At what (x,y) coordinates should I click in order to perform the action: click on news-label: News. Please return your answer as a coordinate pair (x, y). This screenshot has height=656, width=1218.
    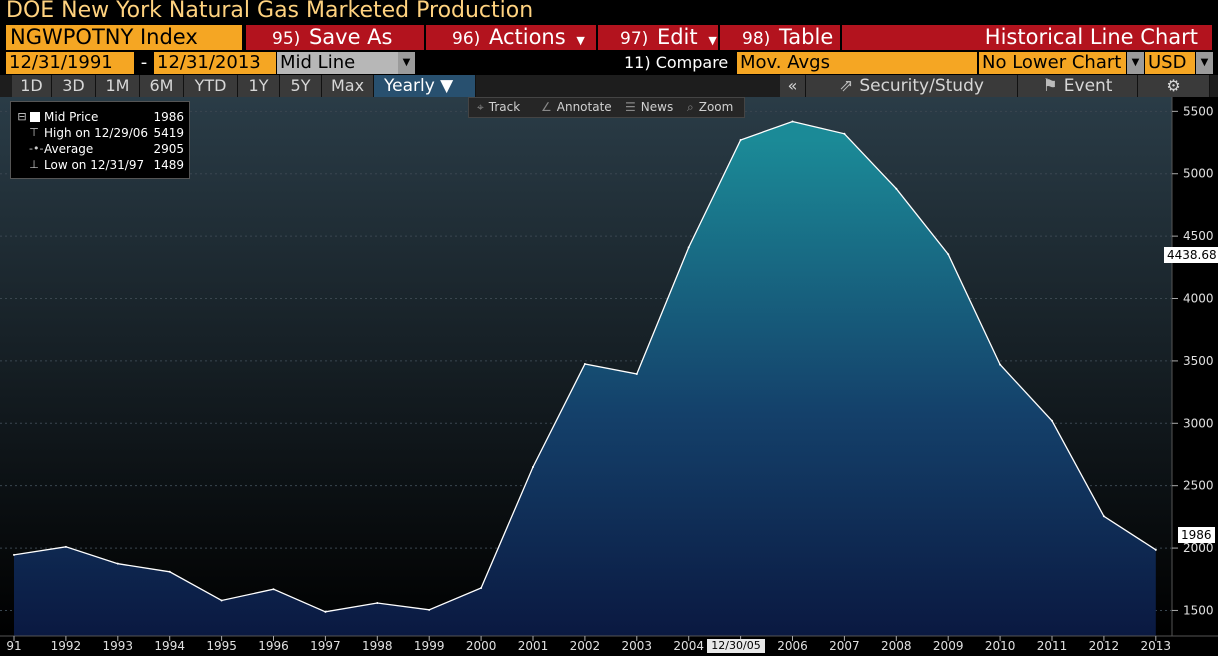
    Looking at the image, I should click on (657, 107).